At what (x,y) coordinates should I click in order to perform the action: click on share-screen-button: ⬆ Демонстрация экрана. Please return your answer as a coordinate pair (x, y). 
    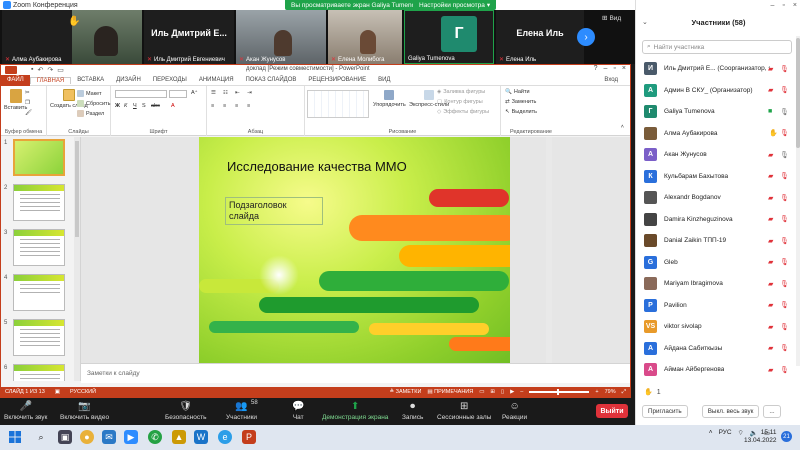
    Looking at the image, I should click on (355, 410).